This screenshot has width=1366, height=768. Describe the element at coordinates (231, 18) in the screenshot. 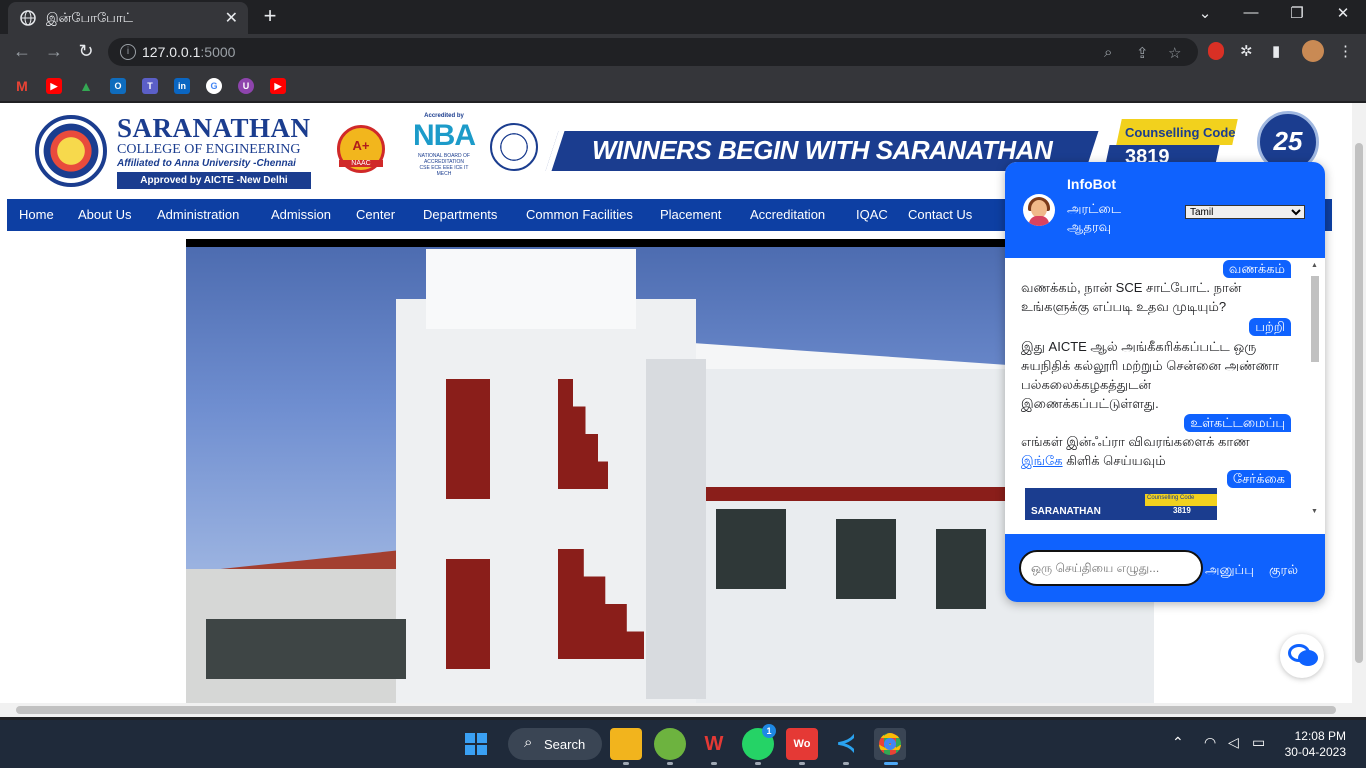

I see `close-tab-icon: ✕` at that location.